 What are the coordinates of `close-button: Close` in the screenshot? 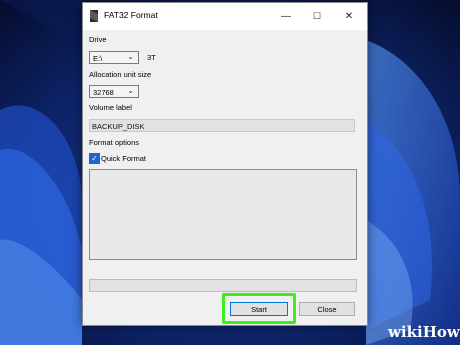 It's located at (327, 309).